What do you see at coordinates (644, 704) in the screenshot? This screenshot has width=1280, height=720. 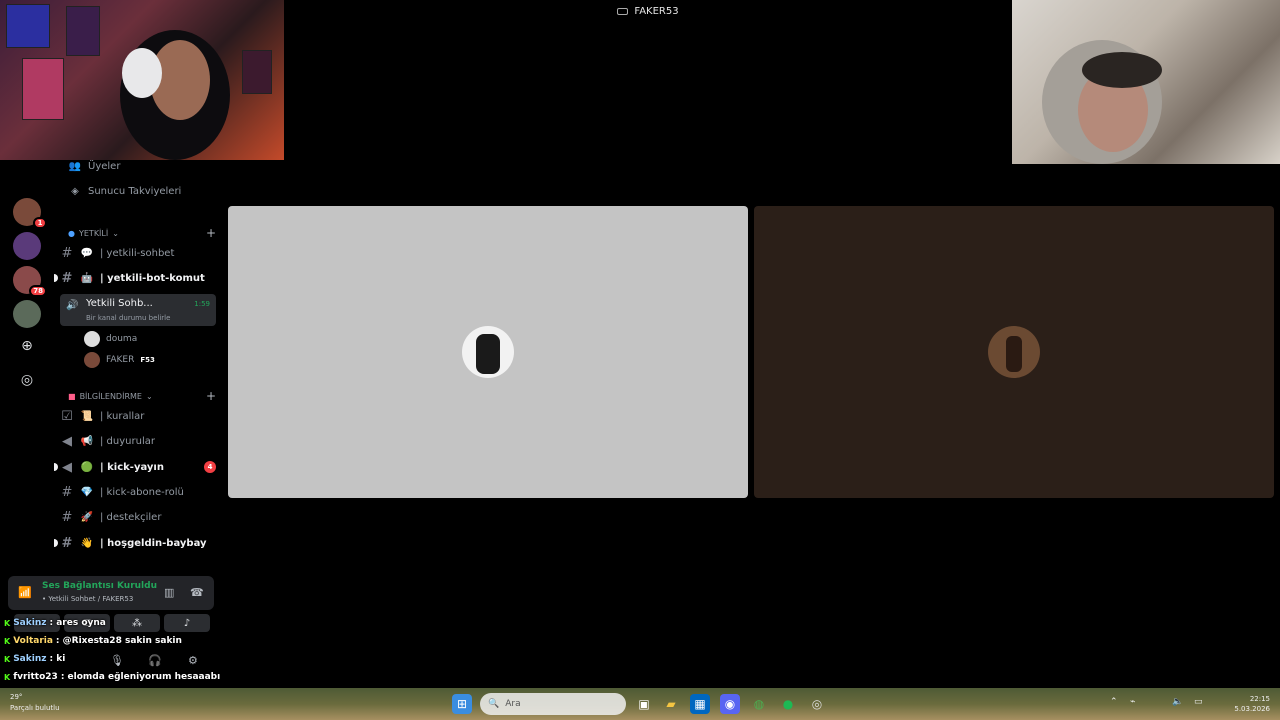 I see `task-view-icon: ▣` at bounding box center [644, 704].